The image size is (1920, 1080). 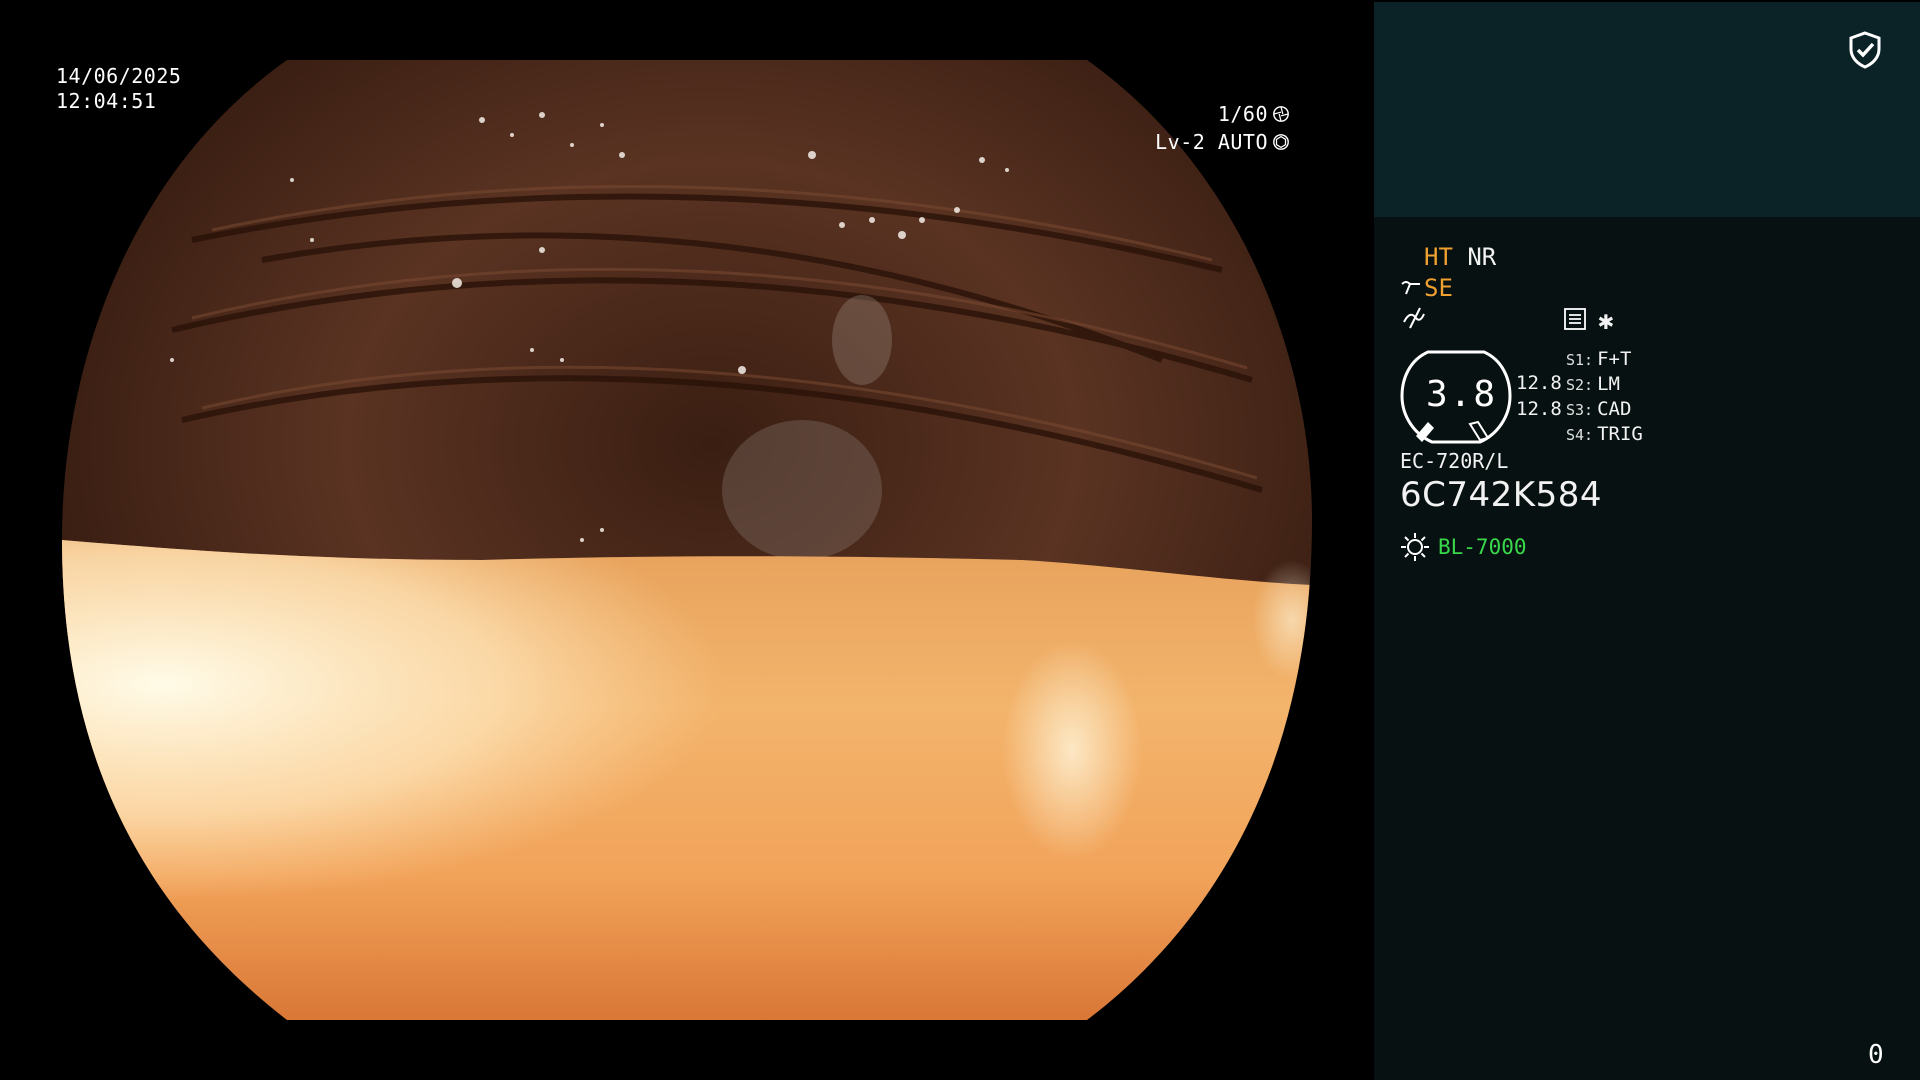 I want to click on switch-row-s3: S3: CAD, so click(x=1604, y=410).